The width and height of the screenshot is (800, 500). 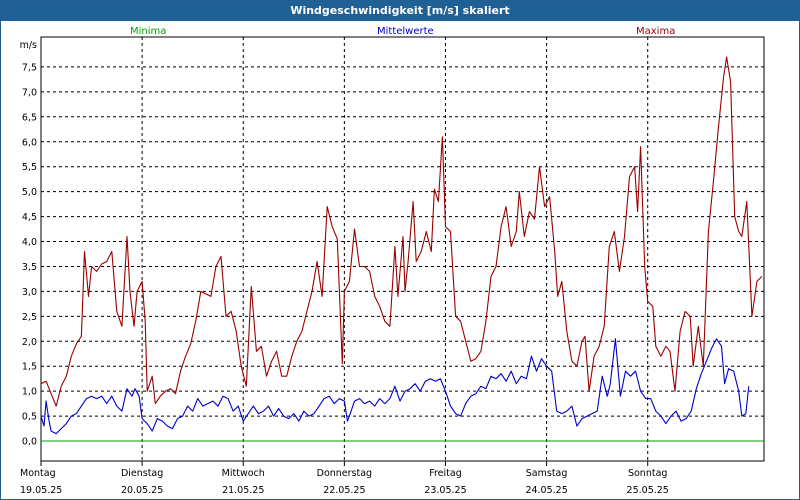 What do you see at coordinates (29, 342) in the screenshot?
I see `y-tick-label: 2,0` at bounding box center [29, 342].